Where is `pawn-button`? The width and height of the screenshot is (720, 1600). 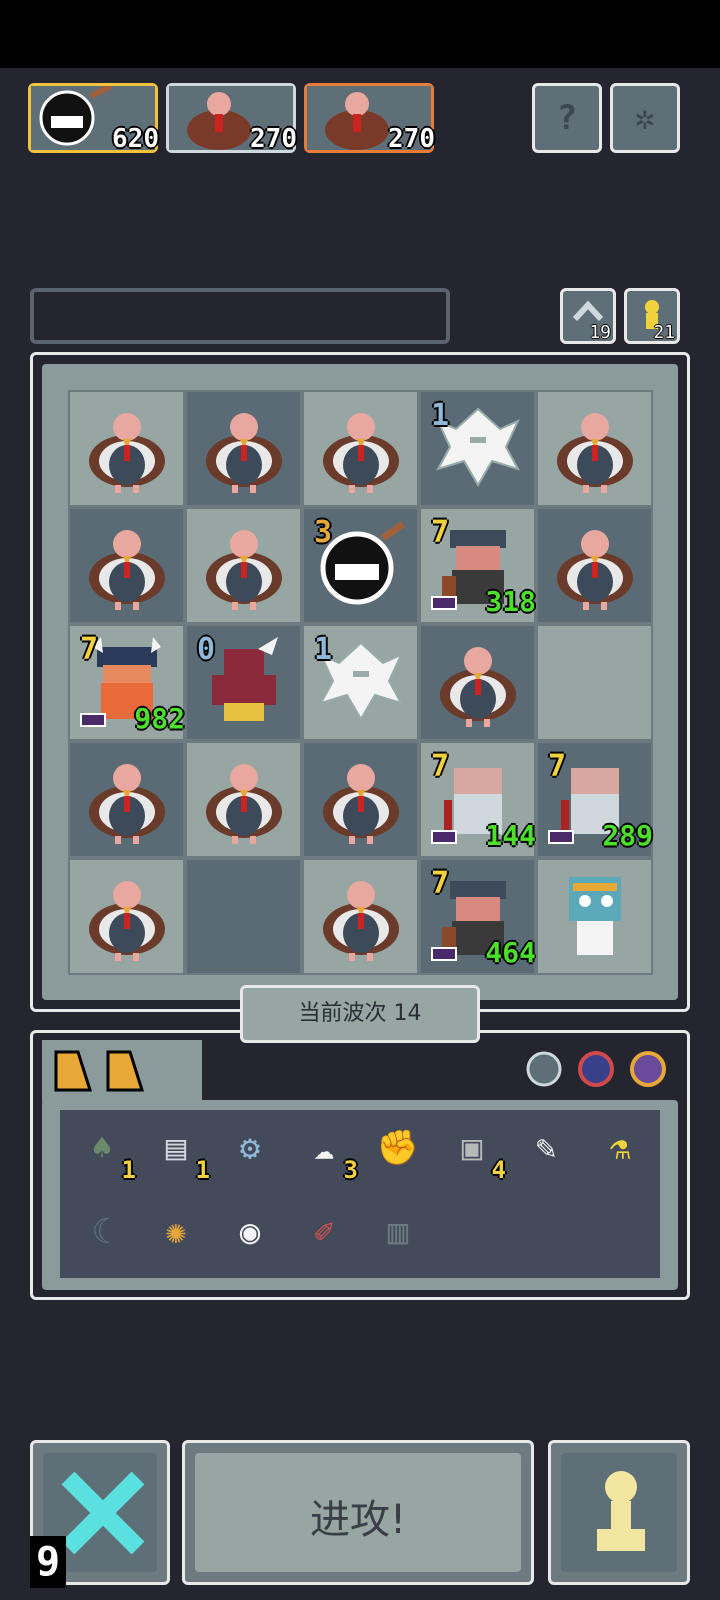 pawn-button is located at coordinates (619, 1512).